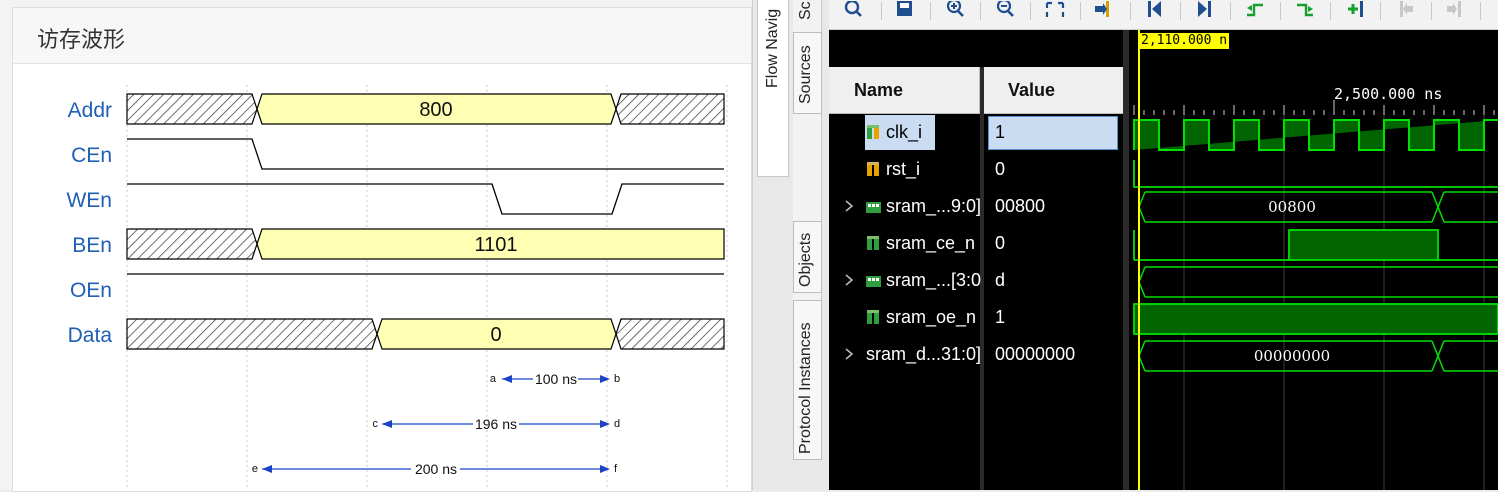 The image size is (1498, 492). Describe the element at coordinates (955, 11) in the screenshot. I see `zoom-in-icon` at that location.